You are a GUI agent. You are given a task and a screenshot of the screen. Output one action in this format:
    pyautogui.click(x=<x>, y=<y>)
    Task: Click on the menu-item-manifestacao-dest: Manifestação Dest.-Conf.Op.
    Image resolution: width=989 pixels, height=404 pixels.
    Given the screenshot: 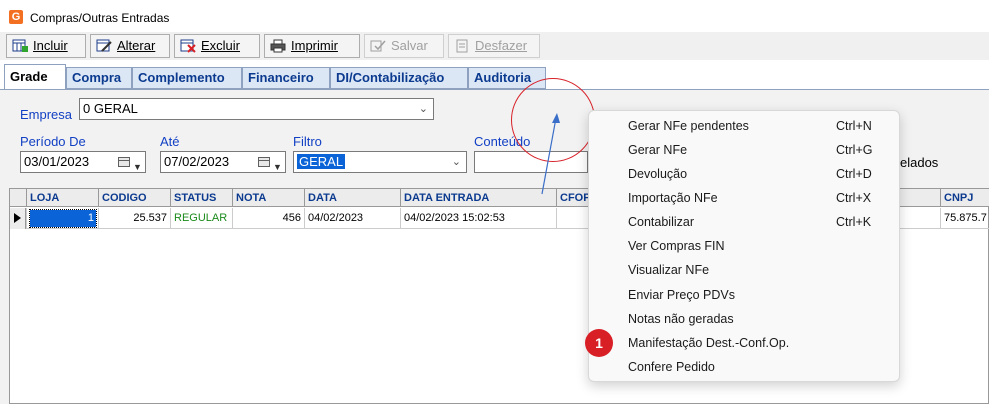 What is the action you would take?
    pyautogui.click(x=744, y=343)
    